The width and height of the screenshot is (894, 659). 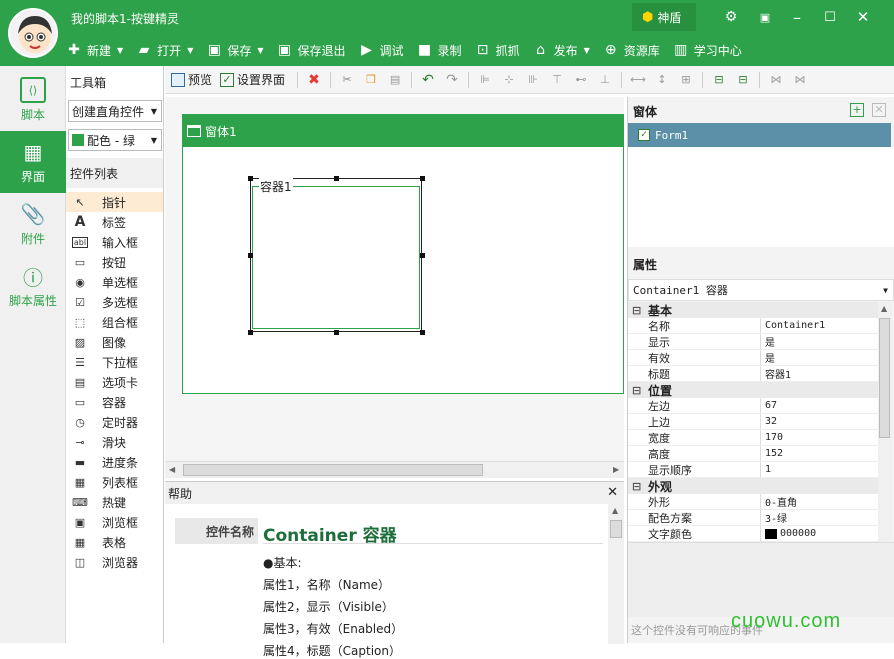 What do you see at coordinates (252, 79) in the screenshot?
I see `settings-button: ✓ 设置界面` at bounding box center [252, 79].